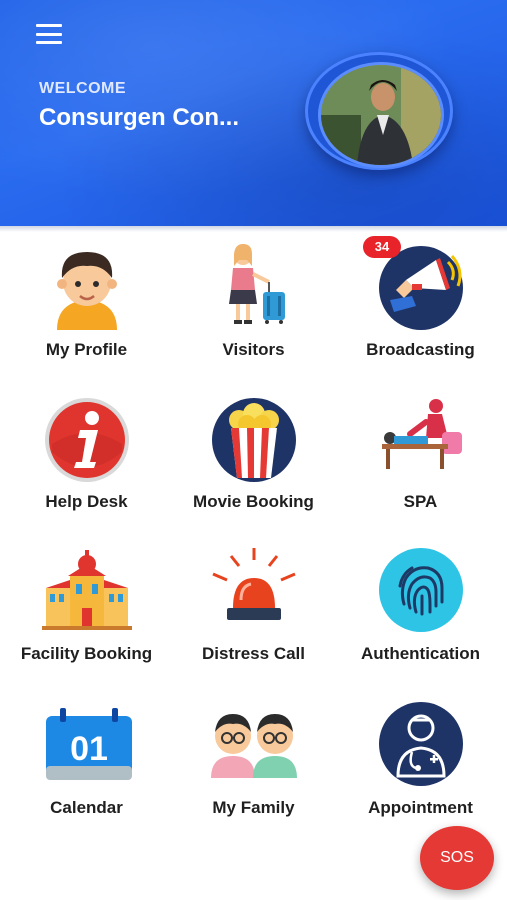 This screenshot has width=507, height=900. I want to click on tile-appointment: Appointment, so click(420, 765).